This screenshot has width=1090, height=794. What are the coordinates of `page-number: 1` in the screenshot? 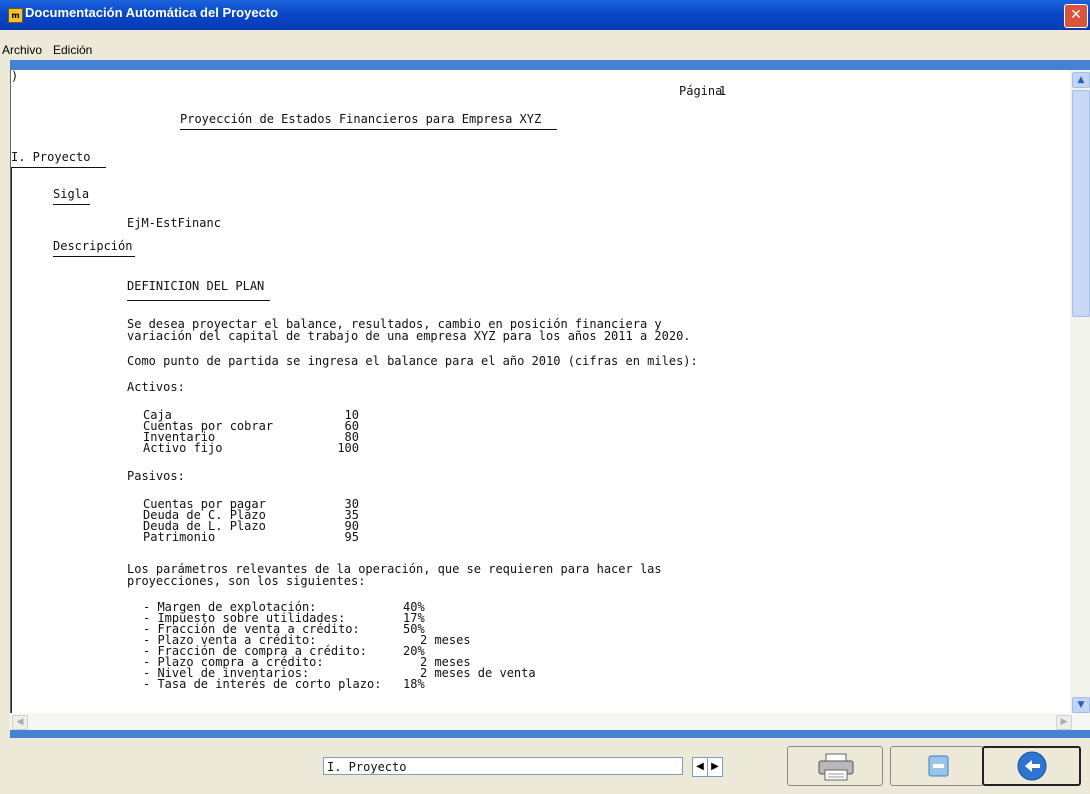 It's located at (723, 91).